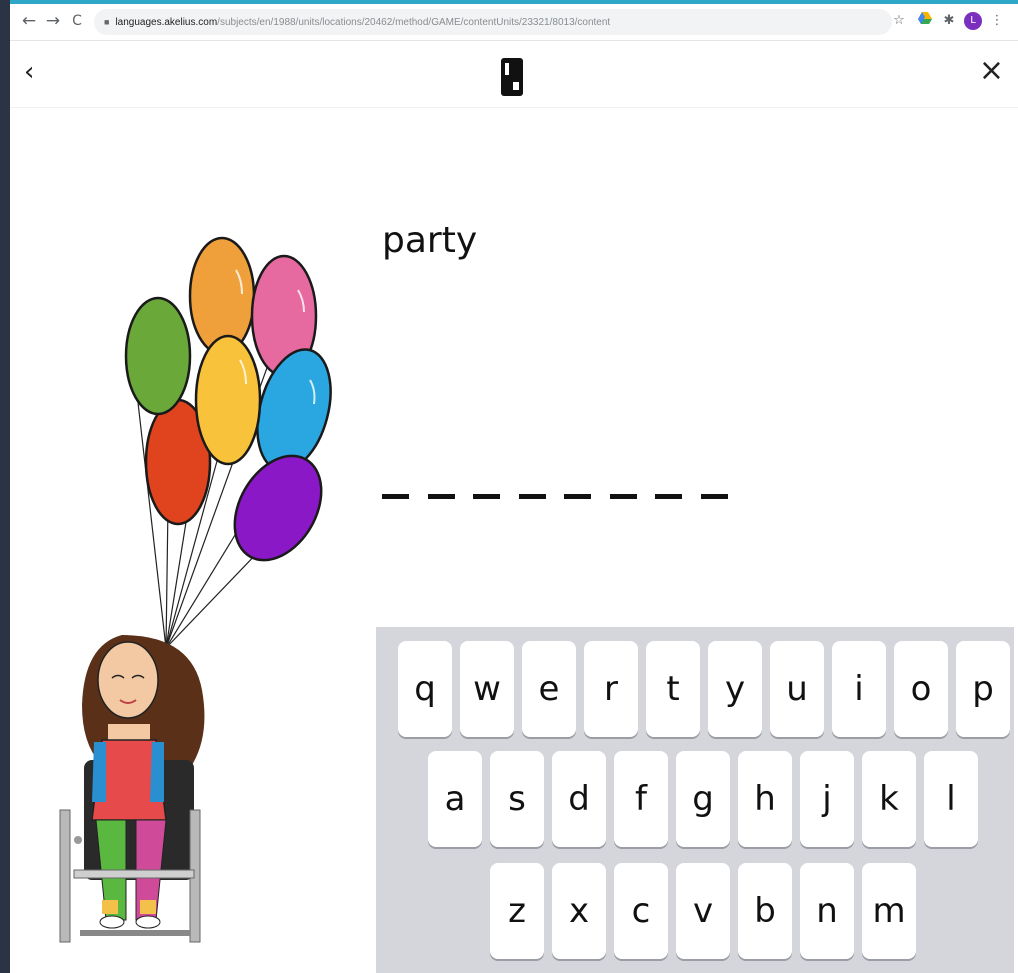  I want to click on key-u: u, so click(797, 689).